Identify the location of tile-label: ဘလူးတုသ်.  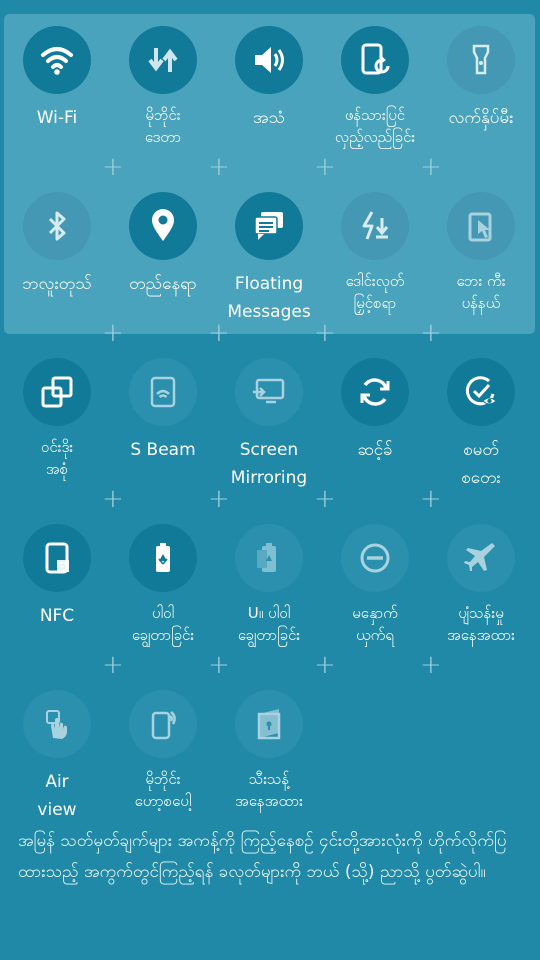
(57, 284).